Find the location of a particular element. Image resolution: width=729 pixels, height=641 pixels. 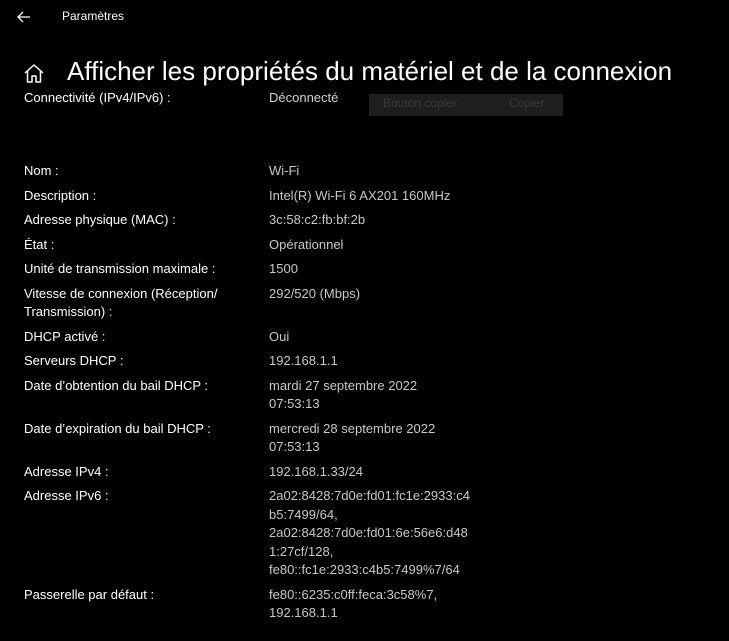

property-row: Serveurs DHCP : 192.168.1.1 is located at coordinates (369, 361).